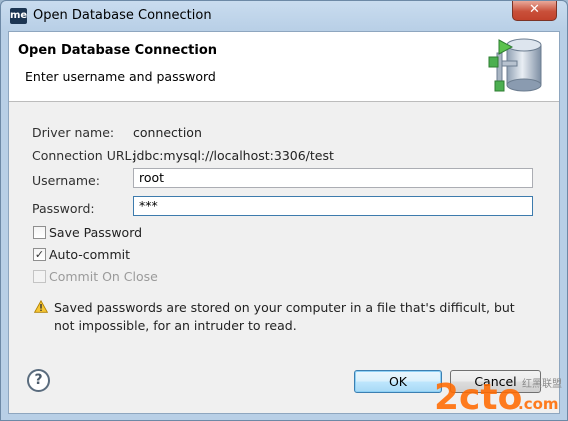 This screenshot has height=421, width=568. I want to click on save-password-checkbox, so click(39, 232).